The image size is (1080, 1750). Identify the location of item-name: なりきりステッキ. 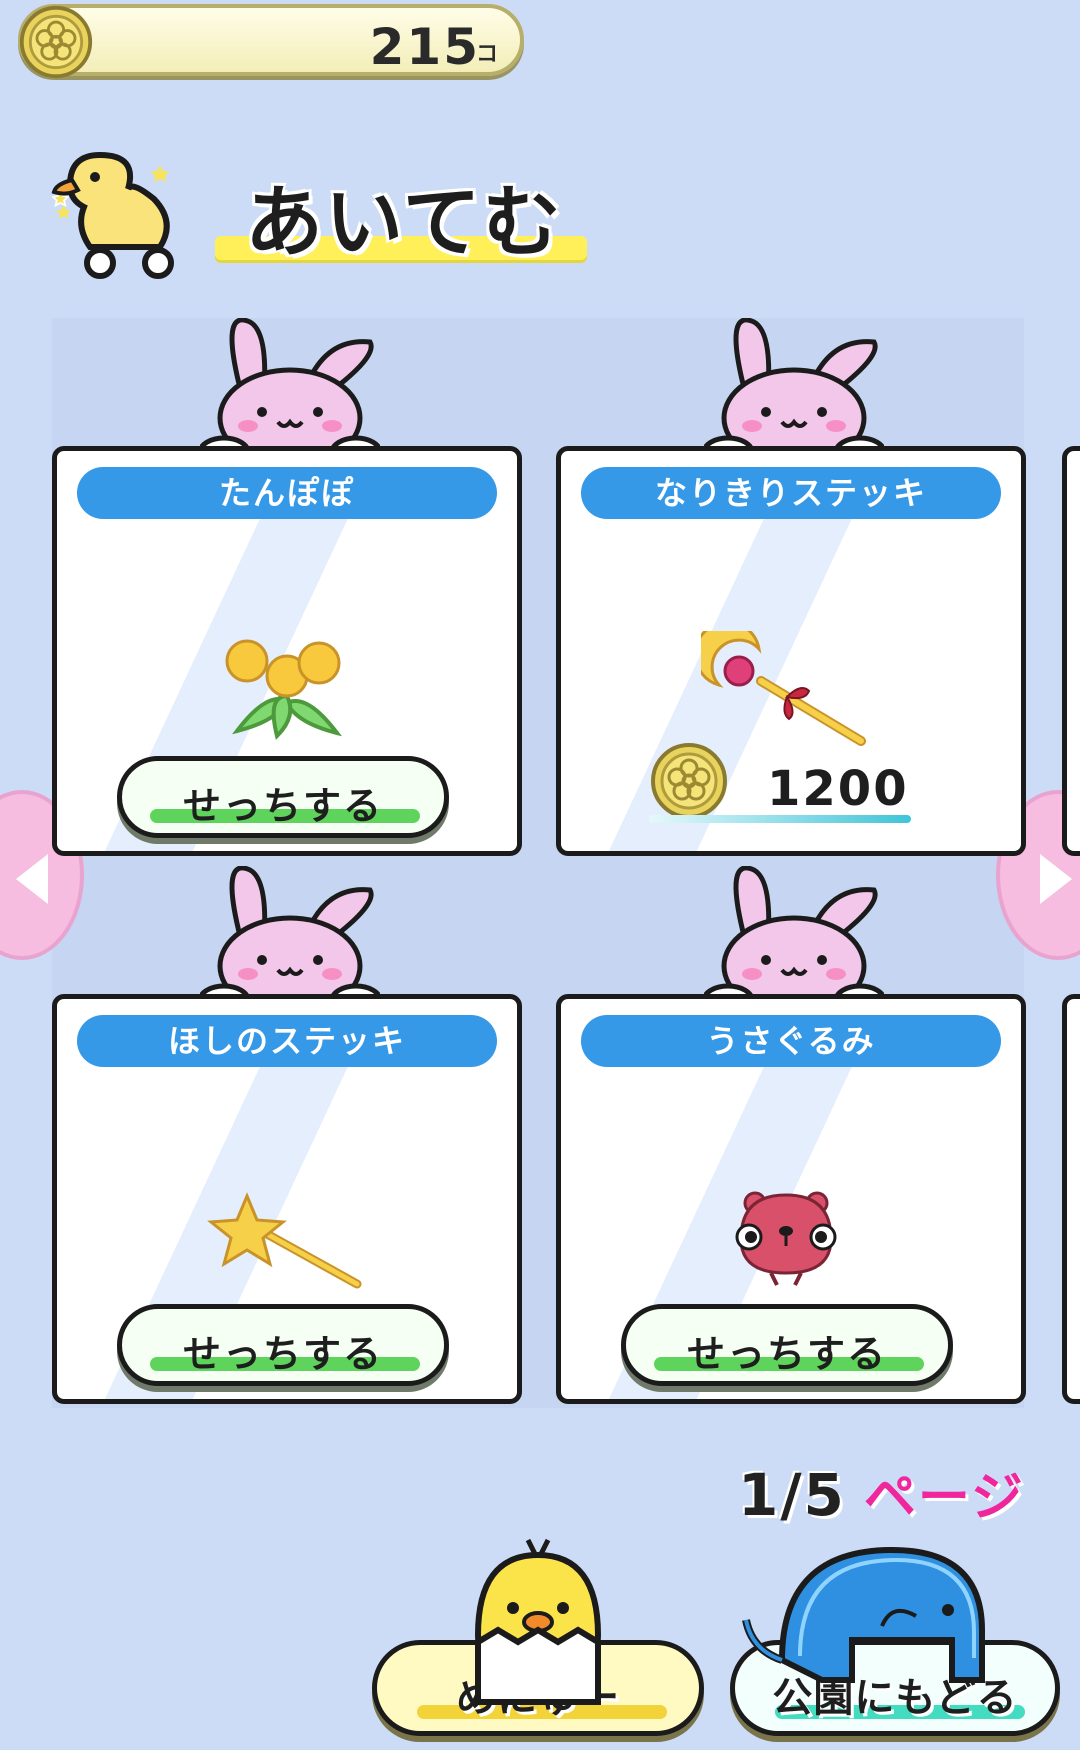
(791, 493).